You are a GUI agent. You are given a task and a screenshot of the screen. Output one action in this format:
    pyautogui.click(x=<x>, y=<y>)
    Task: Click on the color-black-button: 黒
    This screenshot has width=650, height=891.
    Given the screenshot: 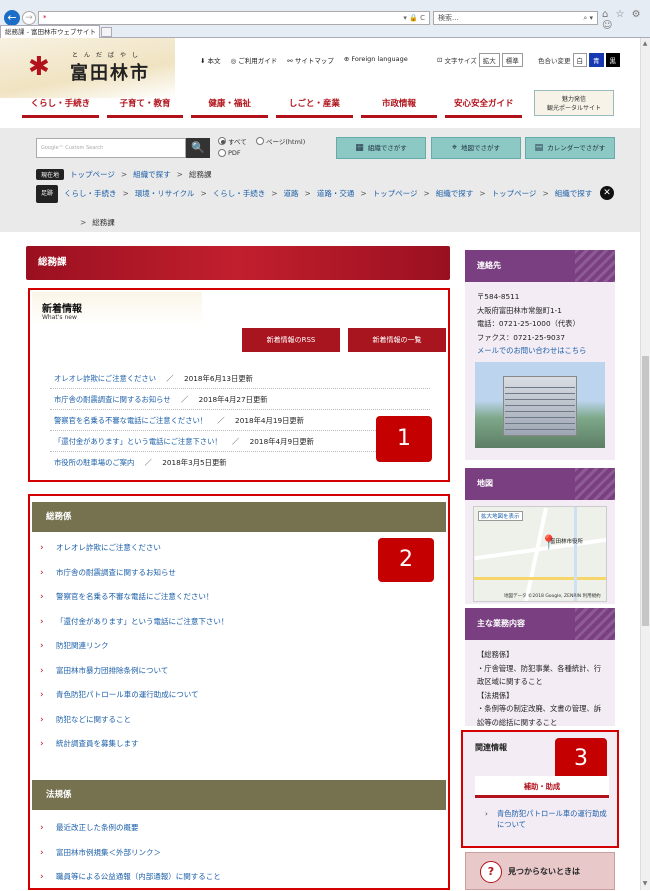 What is the action you would take?
    pyautogui.click(x=612, y=60)
    